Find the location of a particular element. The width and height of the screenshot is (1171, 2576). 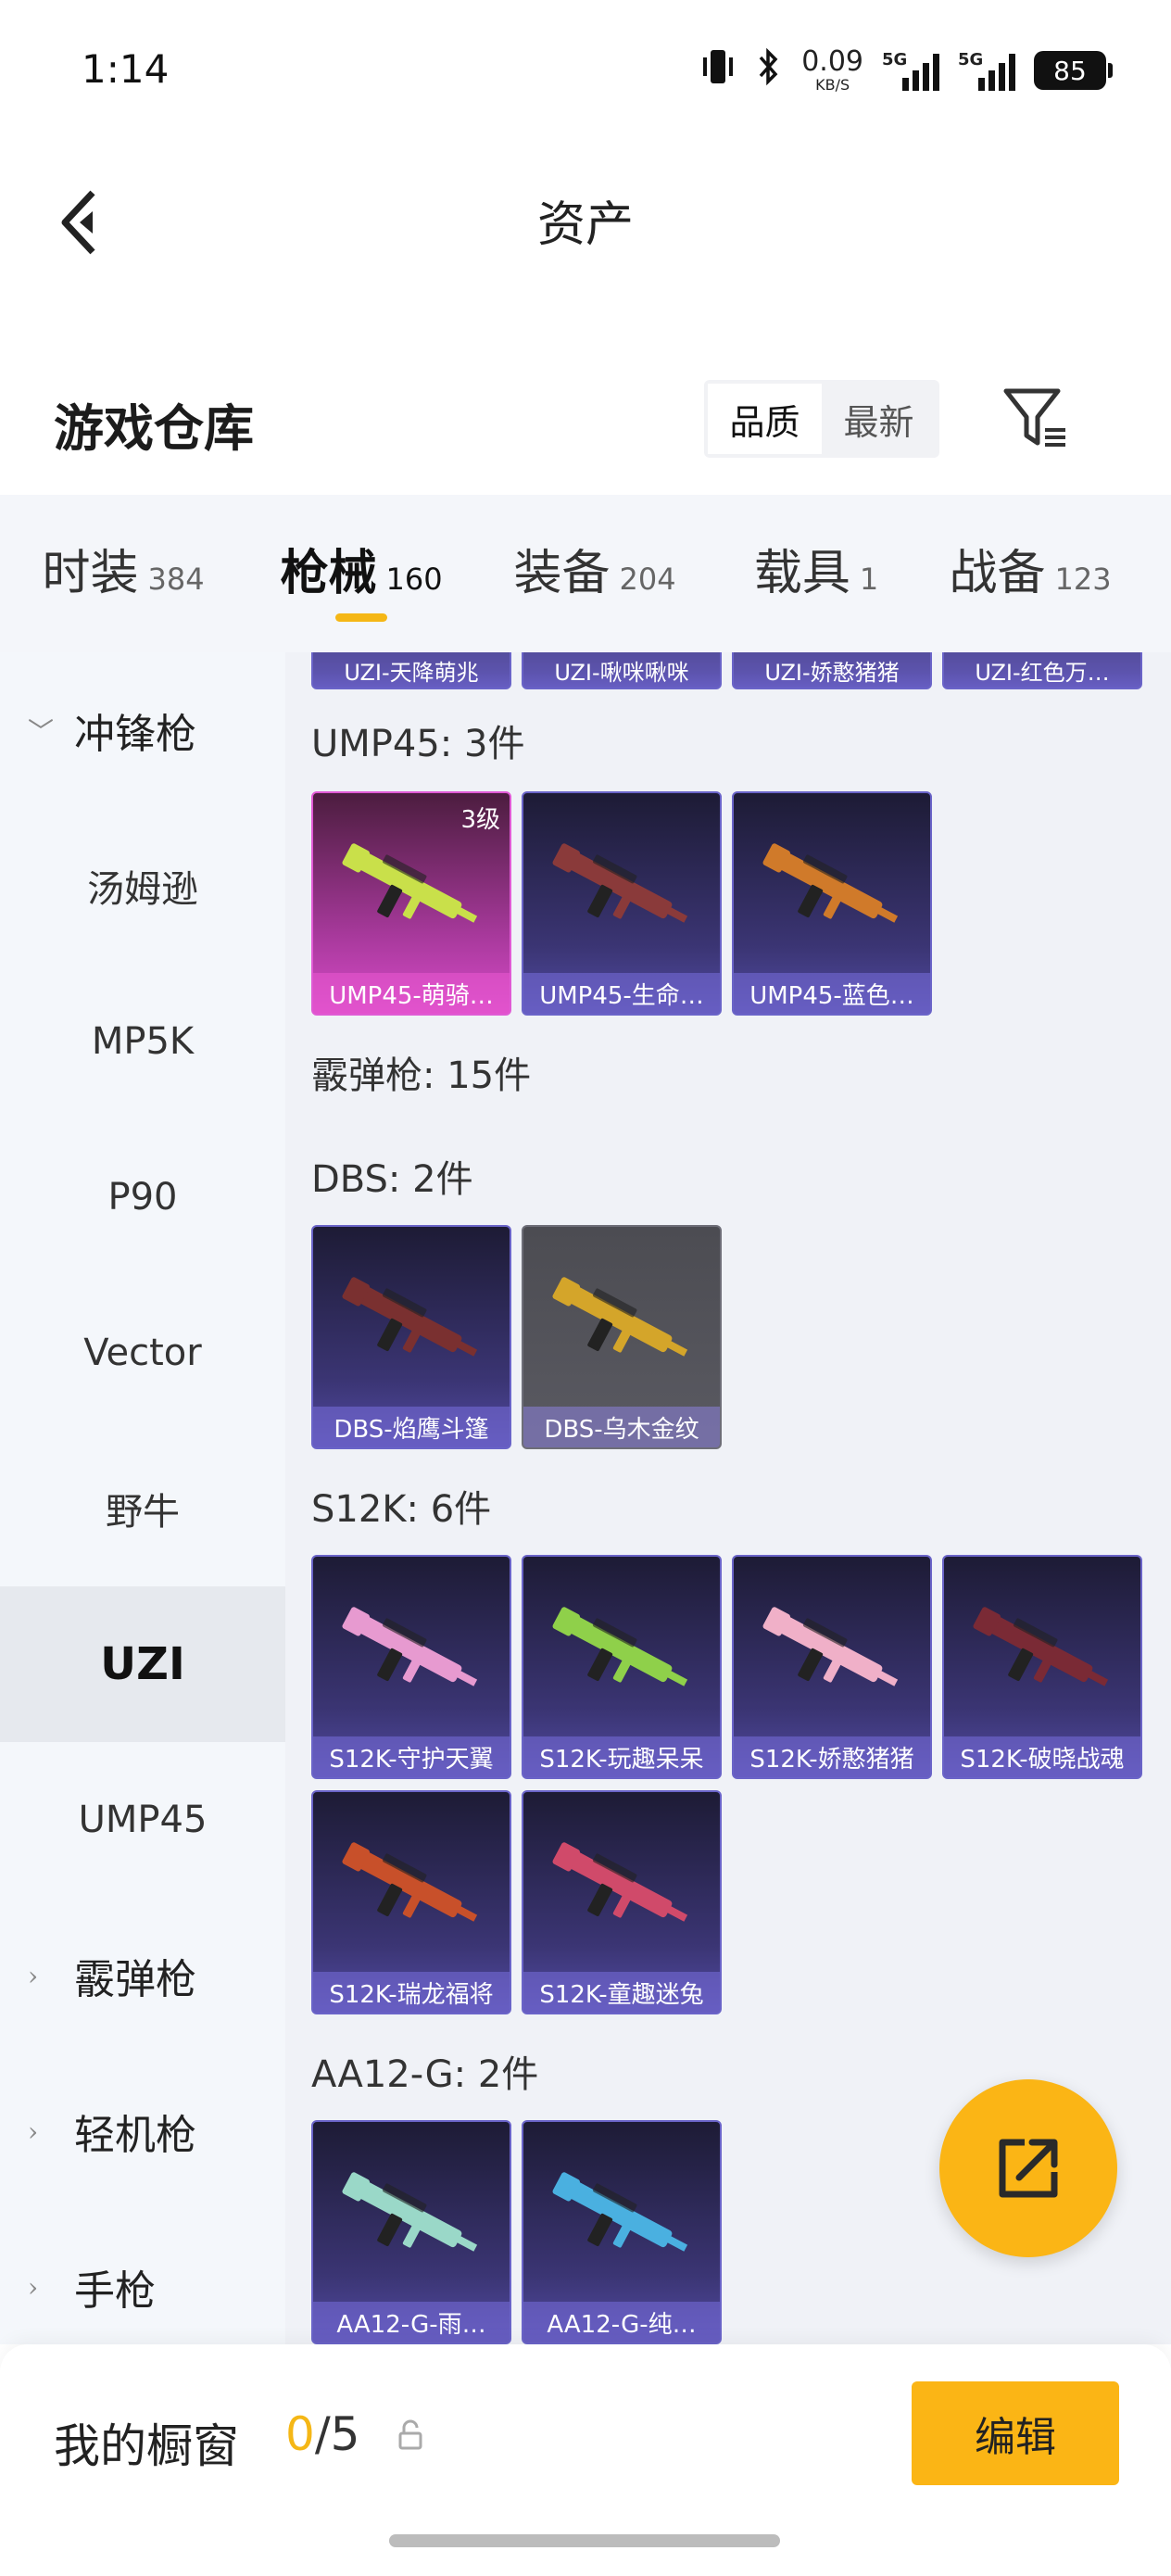

section-title: AA12-G: 2件 is located at coordinates (425, 2074).